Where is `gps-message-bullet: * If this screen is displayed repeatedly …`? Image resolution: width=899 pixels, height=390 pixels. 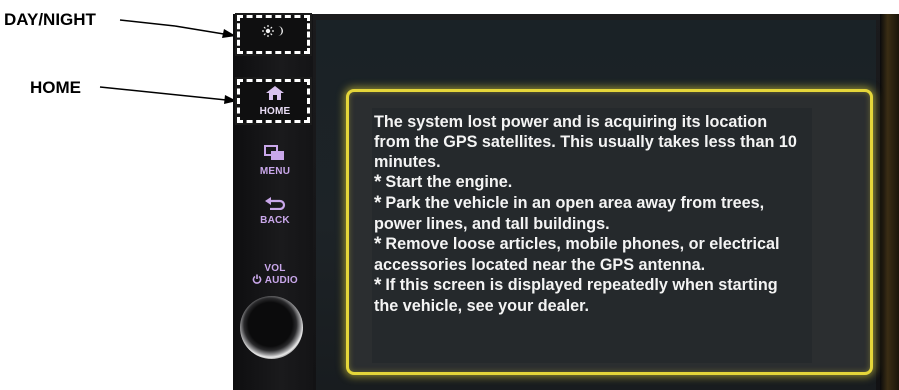 gps-message-bullet: * If this screen is displayed repeatedly … is located at coordinates (589, 295).